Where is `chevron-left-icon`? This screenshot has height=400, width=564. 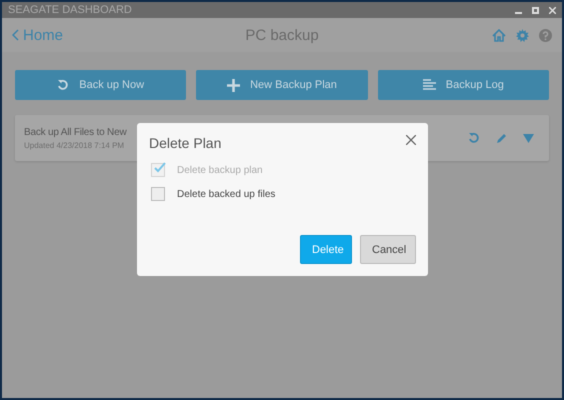
chevron-left-icon is located at coordinates (15, 35).